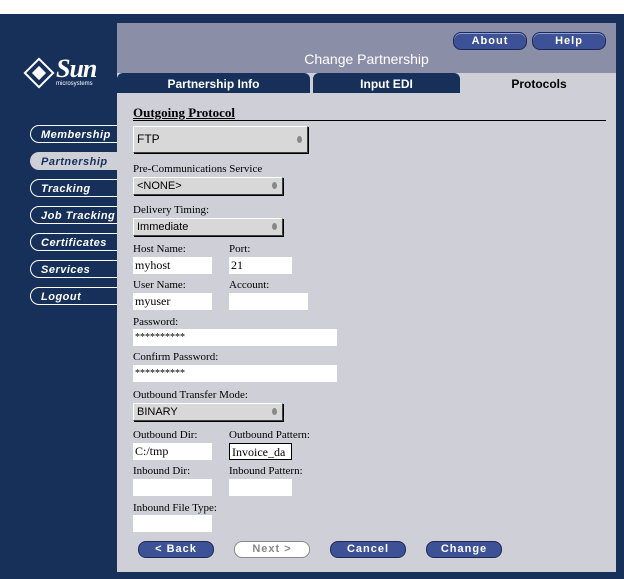 The width and height of the screenshot is (624, 579). Describe the element at coordinates (266, 471) in the screenshot. I see `inbound-pattern-label: Inbound Pattern:` at that location.